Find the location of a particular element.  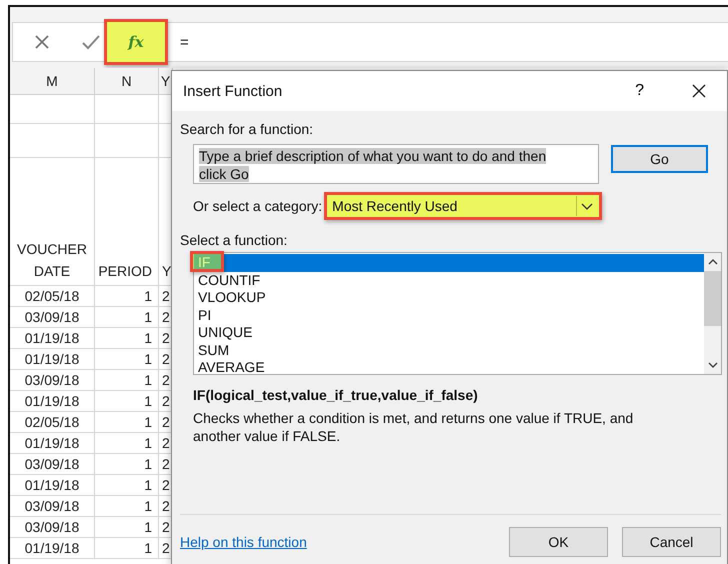

help-link: Help on this function is located at coordinates (243, 542).